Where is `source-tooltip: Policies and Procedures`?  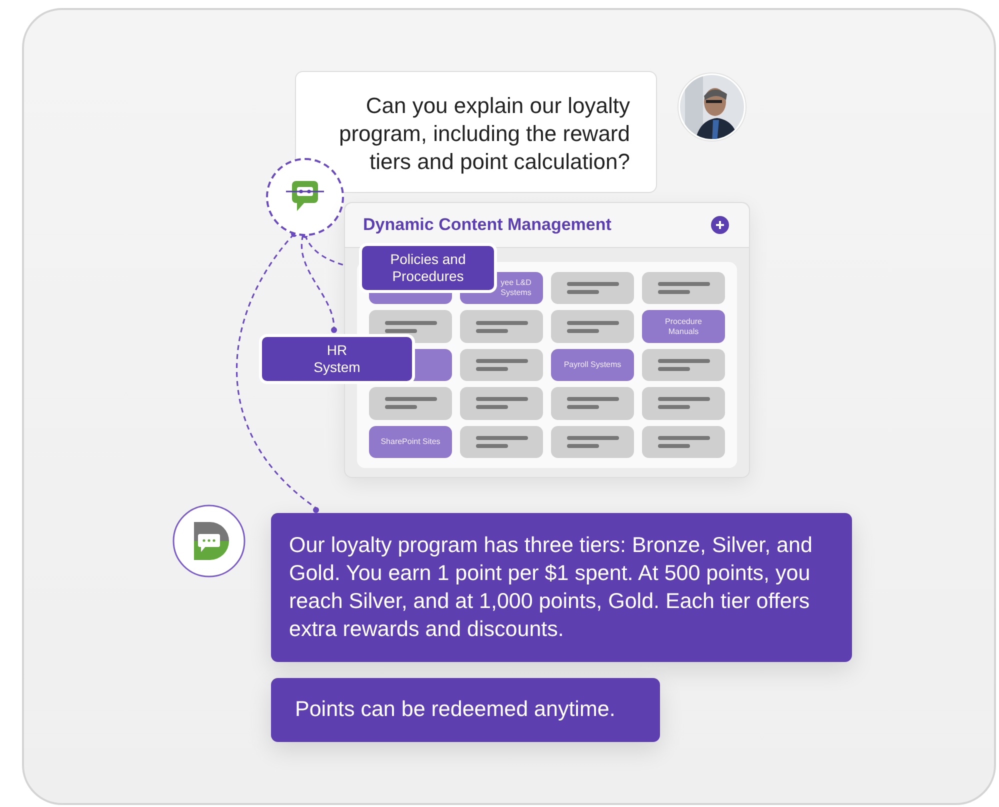
source-tooltip: Policies and Procedures is located at coordinates (428, 268).